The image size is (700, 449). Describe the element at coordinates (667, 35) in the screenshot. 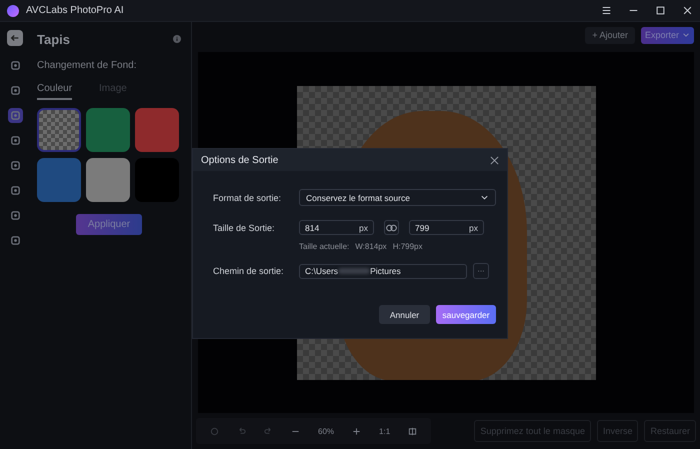

I see `export-button: Exporter` at that location.